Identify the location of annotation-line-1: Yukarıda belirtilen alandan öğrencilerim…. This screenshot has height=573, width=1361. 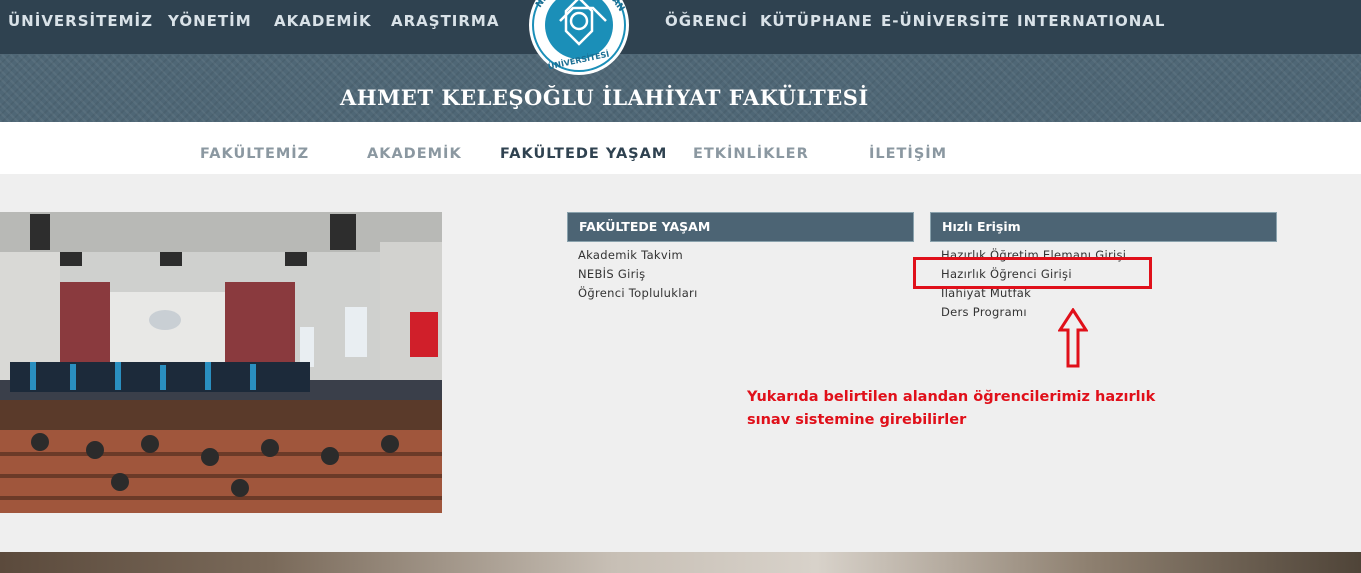
(951, 397).